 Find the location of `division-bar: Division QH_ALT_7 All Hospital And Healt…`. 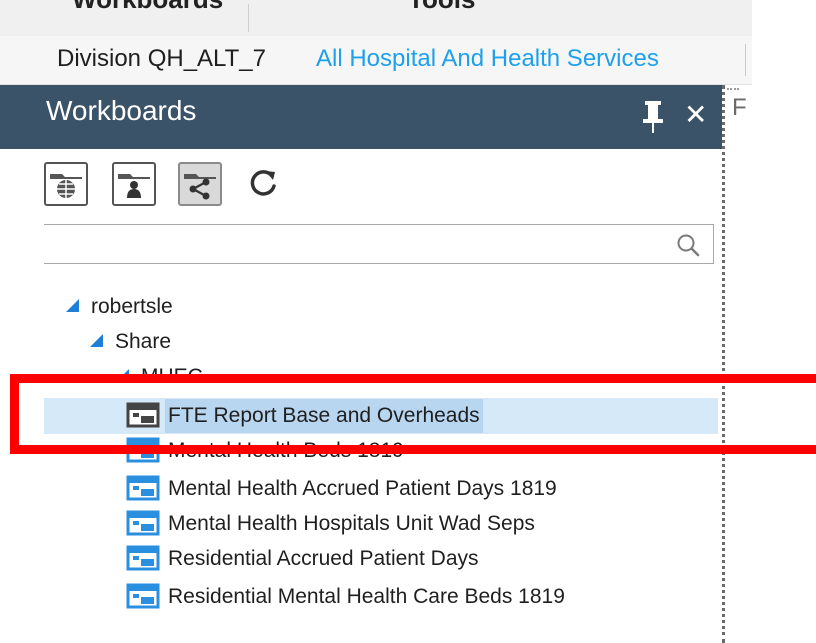

division-bar: Division QH_ALT_7 All Hospital And Healt… is located at coordinates (376, 60).